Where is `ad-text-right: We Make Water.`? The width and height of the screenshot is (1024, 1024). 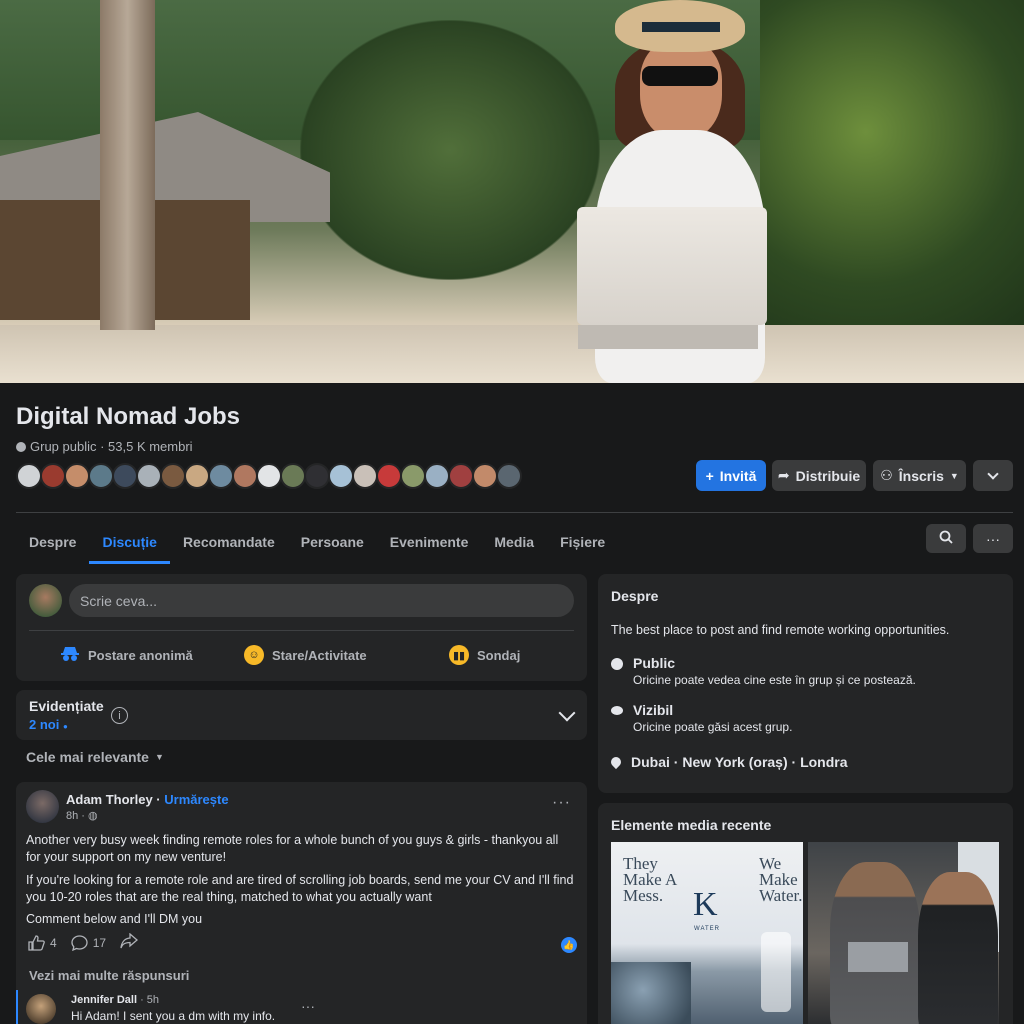
ad-text-right: We Make Water. is located at coordinates (781, 879).